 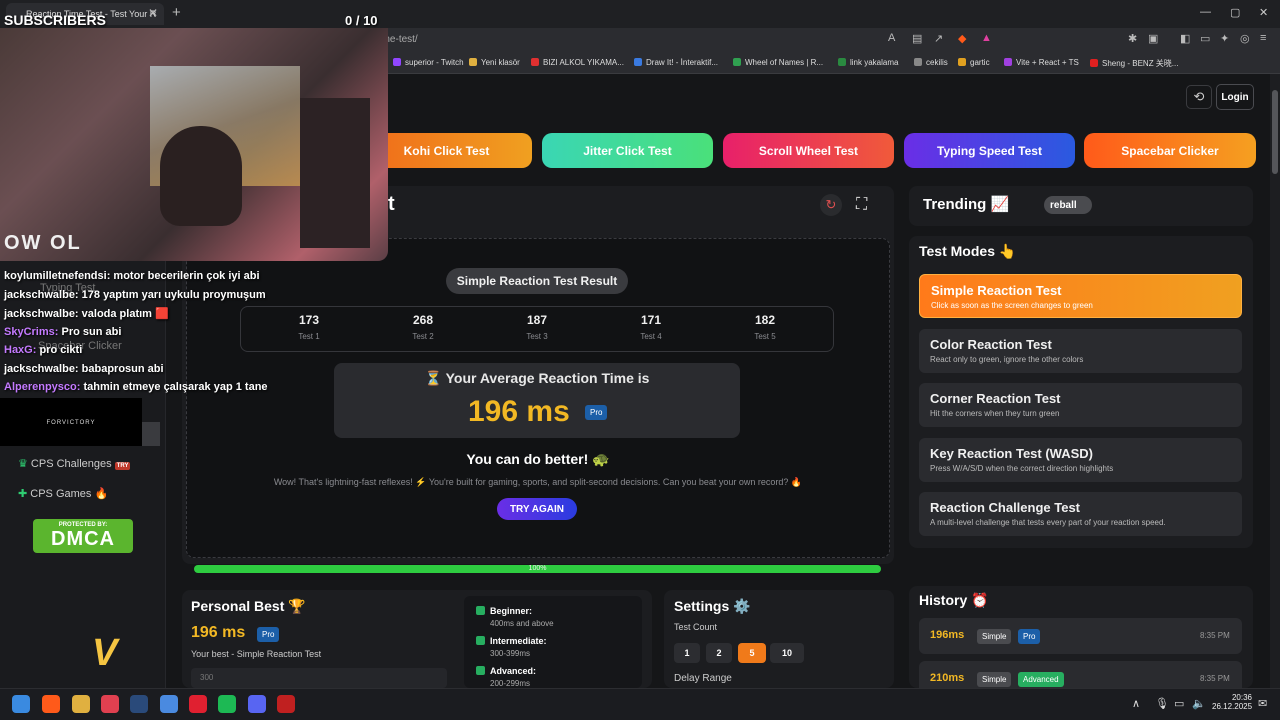 I want to click on test-count-option: 1, so click(x=687, y=653).